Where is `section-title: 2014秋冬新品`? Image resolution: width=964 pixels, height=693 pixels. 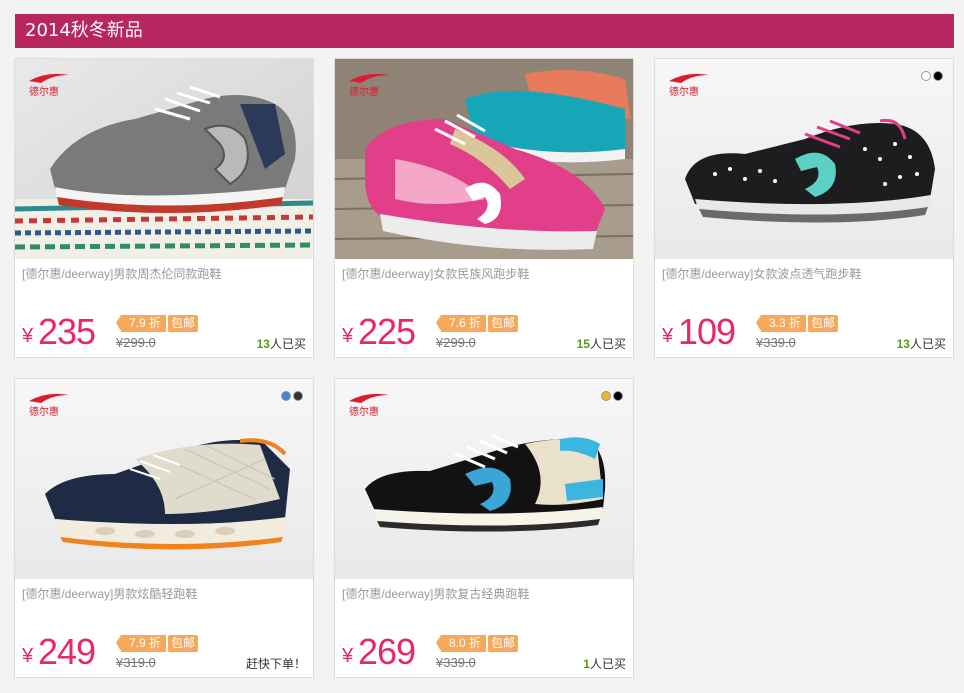
section-title: 2014秋冬新品 is located at coordinates (84, 30).